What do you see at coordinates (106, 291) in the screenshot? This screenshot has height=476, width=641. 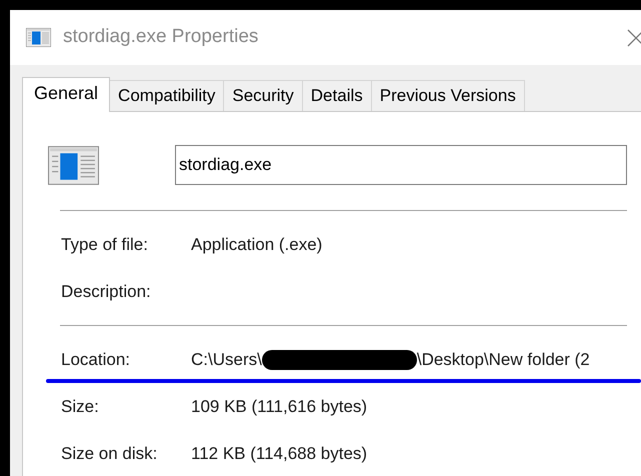 I see `field-label: Description:` at bounding box center [106, 291].